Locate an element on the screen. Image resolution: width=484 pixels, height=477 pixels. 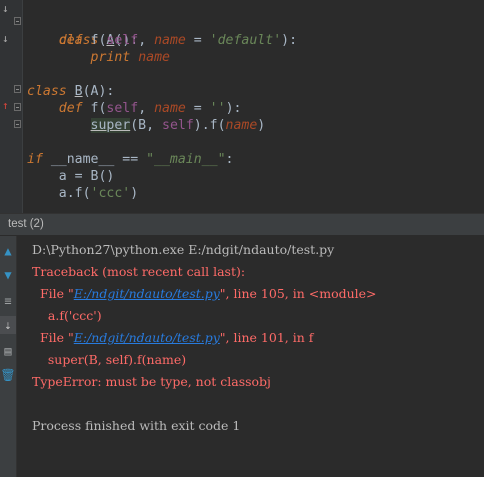
code-text: a.f( is located at coordinates (74, 193).